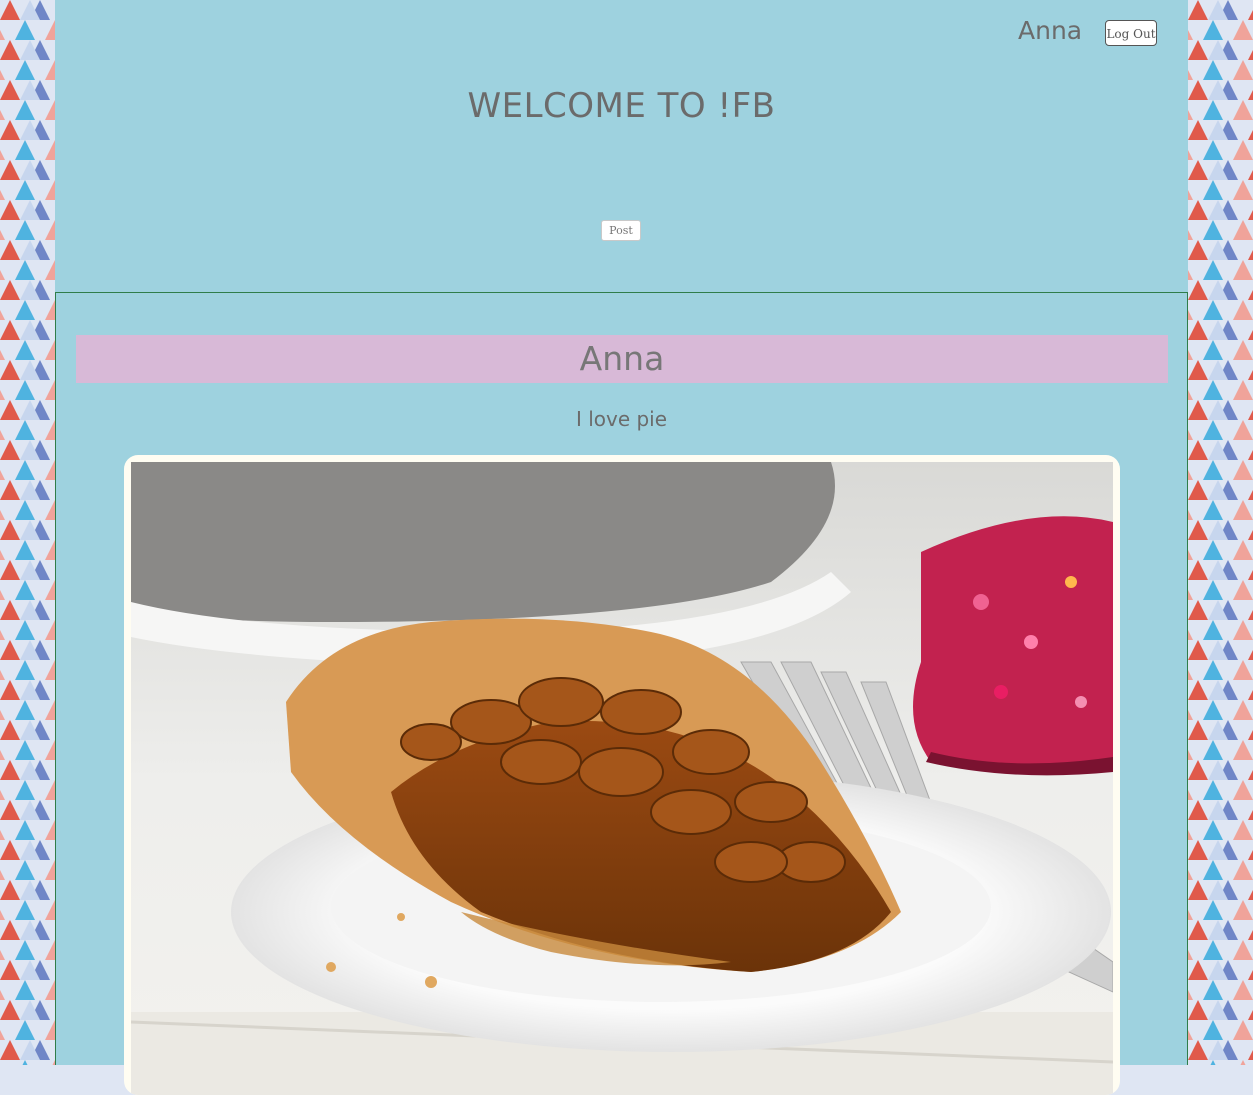  What do you see at coordinates (621, 419) in the screenshot?
I see `post-text: I love pie` at bounding box center [621, 419].